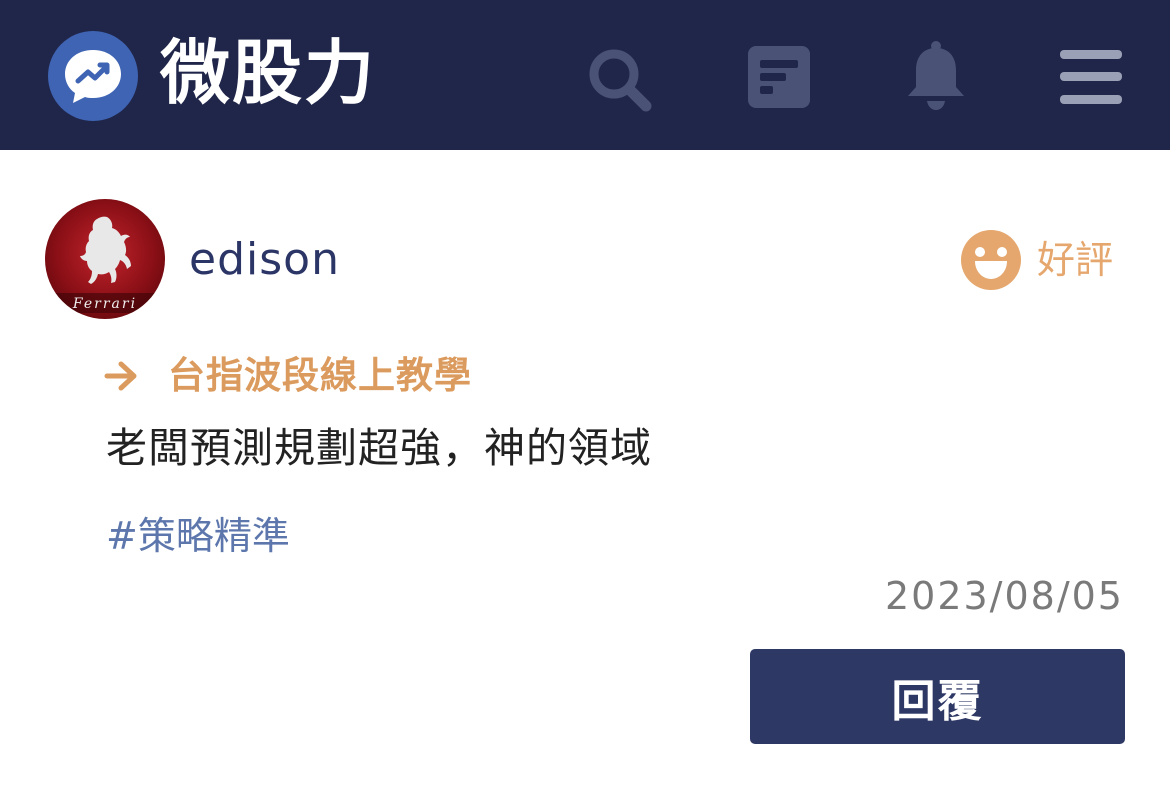  I want to click on smile-face-icon, so click(991, 260).